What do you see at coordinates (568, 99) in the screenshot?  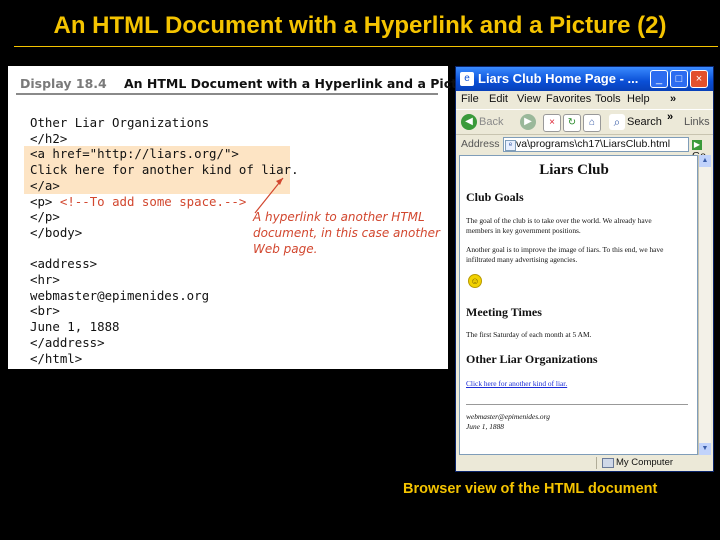 I see `menu-favorites: Favorites` at bounding box center [568, 99].